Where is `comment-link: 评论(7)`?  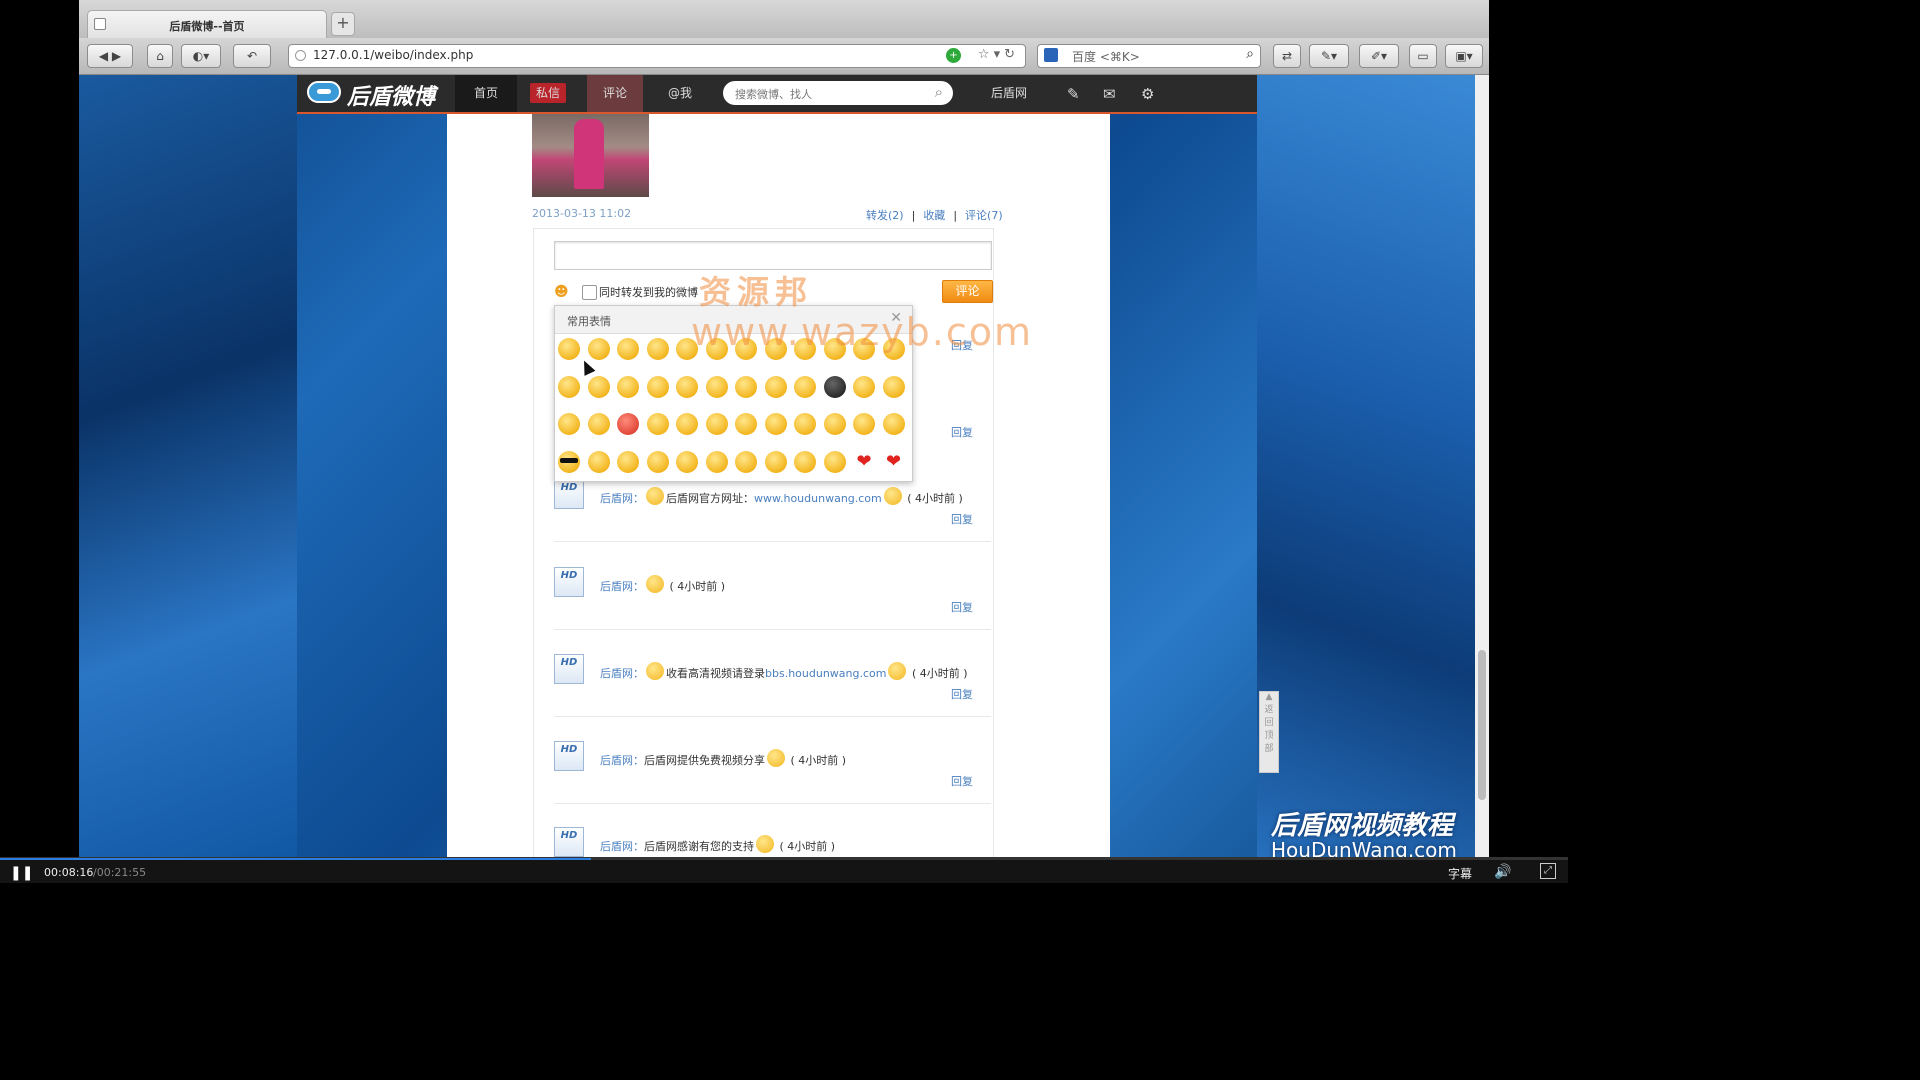
comment-link: 评论(7) is located at coordinates (984, 215).